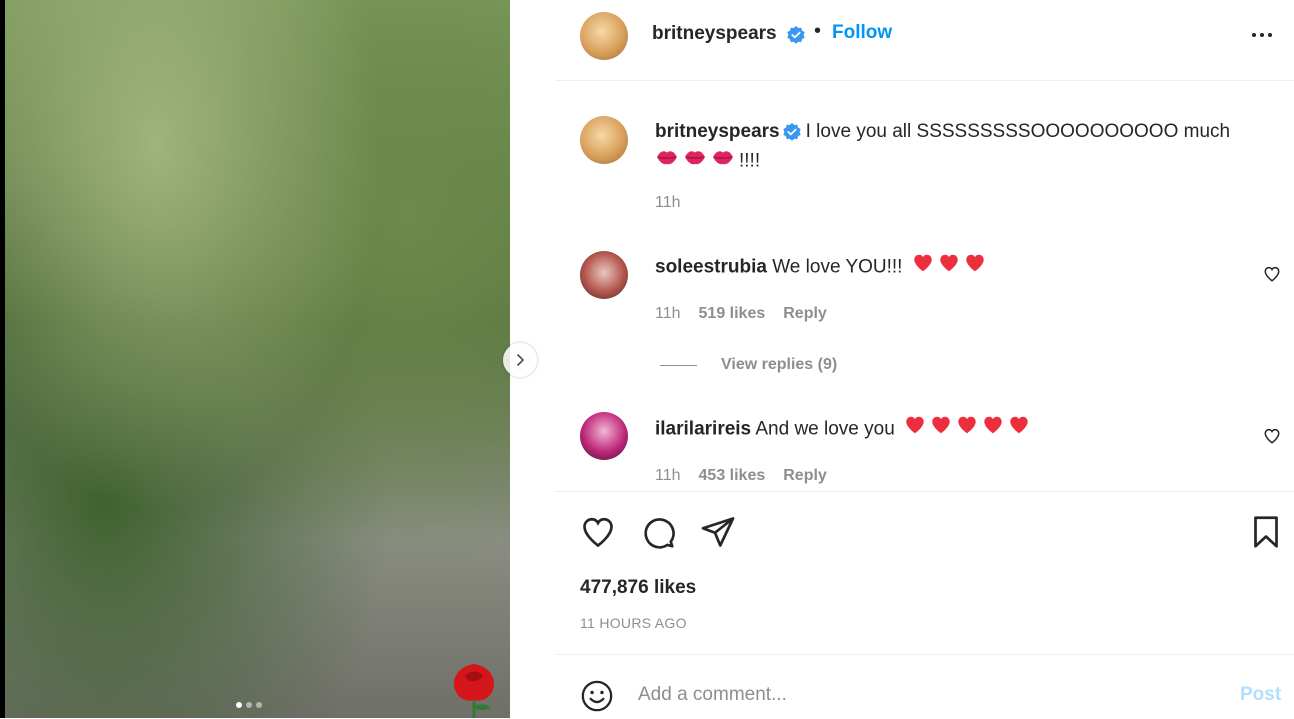 The width and height of the screenshot is (1294, 719). Describe the element at coordinates (732, 314) in the screenshot. I see `comment-likes: 519 likes` at that location.